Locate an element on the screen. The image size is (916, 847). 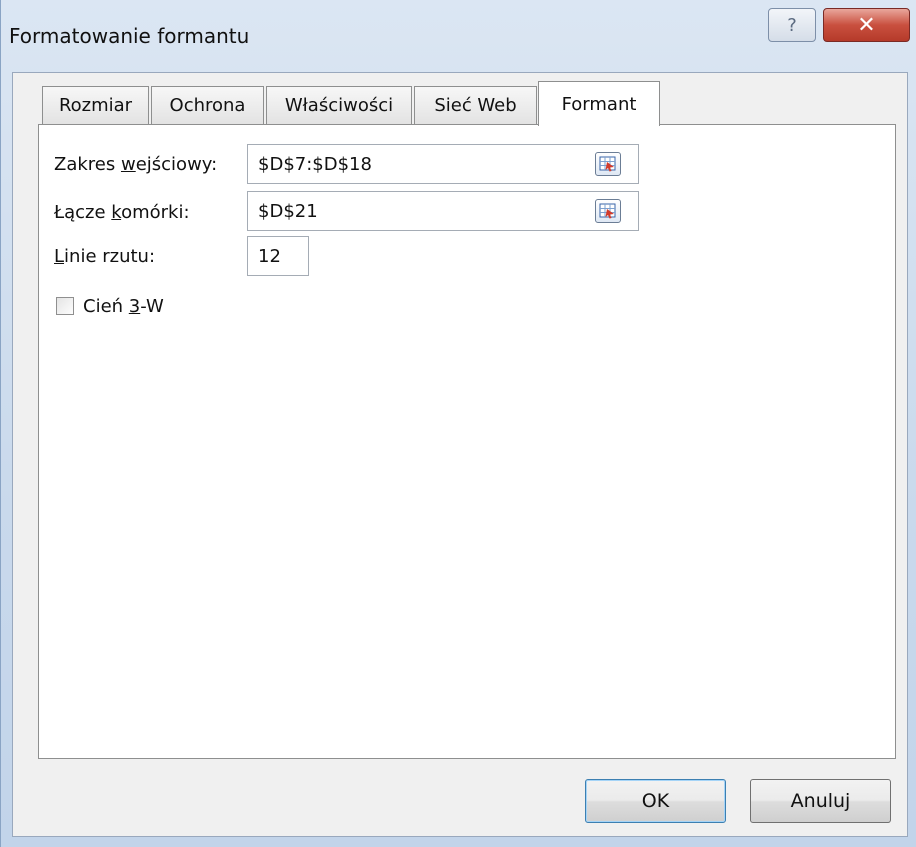
close-button: ✕ is located at coordinates (866, 25).